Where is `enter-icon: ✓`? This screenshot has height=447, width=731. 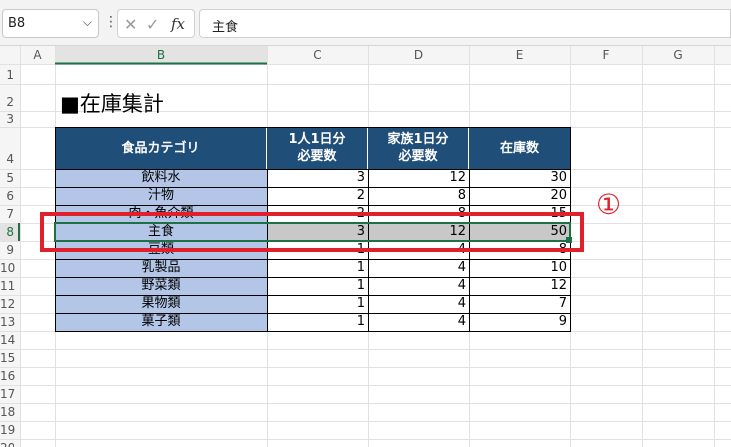 enter-icon: ✓ is located at coordinates (152, 24).